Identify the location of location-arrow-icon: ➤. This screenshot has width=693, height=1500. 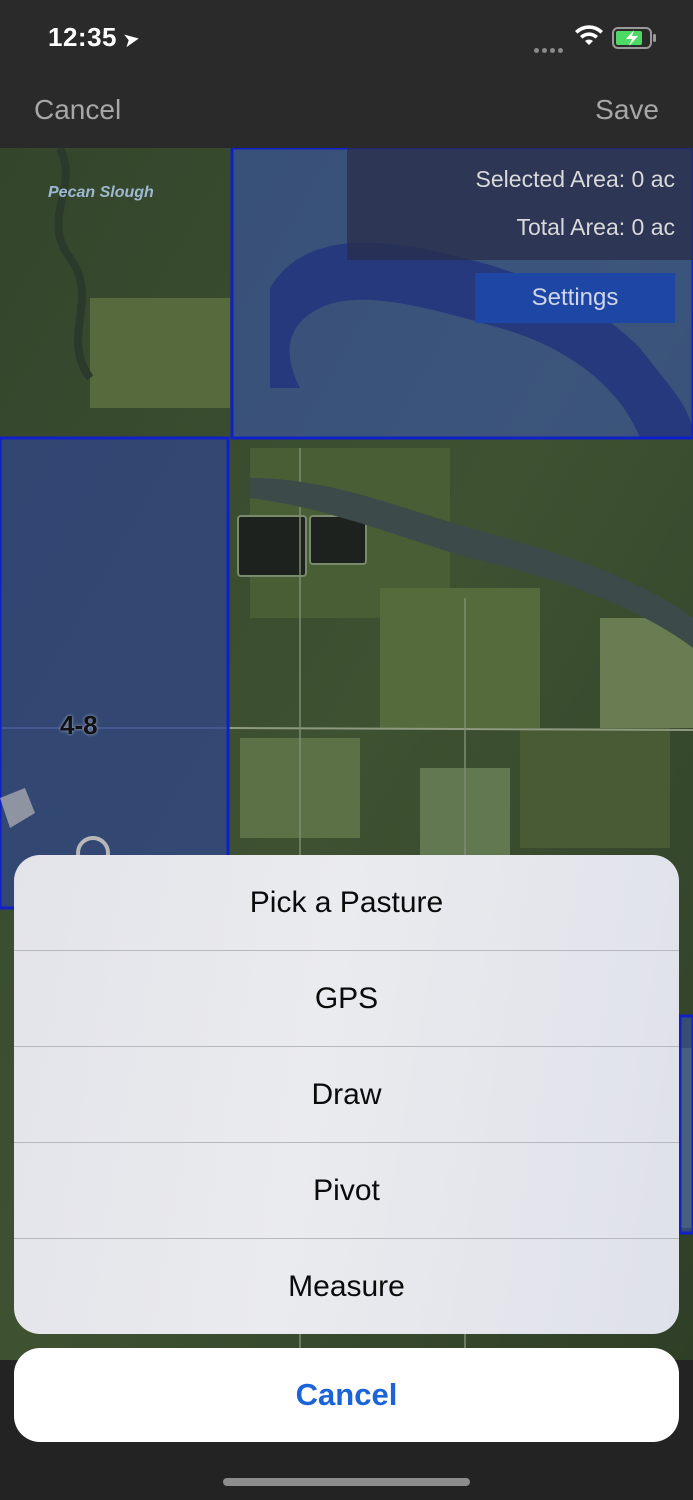
(132, 40).